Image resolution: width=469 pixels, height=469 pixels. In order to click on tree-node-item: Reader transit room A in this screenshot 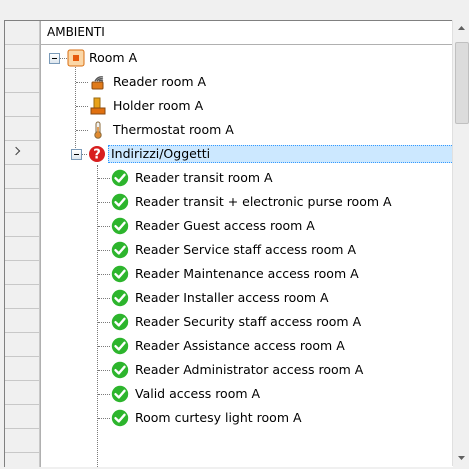, I will do `click(247, 179)`.